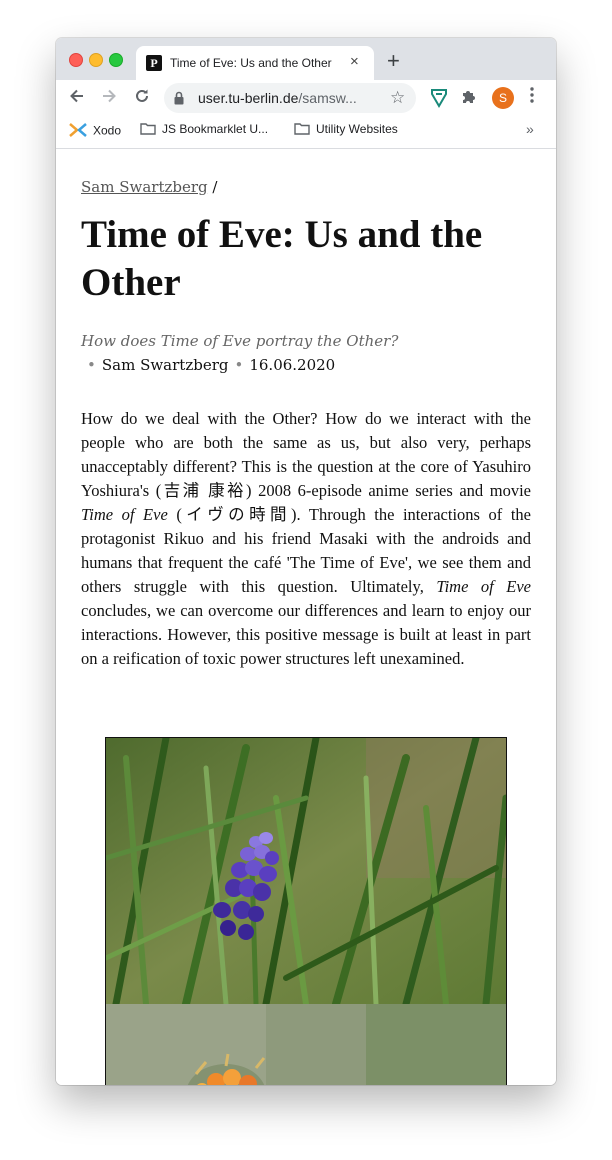  Describe the element at coordinates (95, 131) in the screenshot. I see `bookmark-xodo: Xodo` at that location.